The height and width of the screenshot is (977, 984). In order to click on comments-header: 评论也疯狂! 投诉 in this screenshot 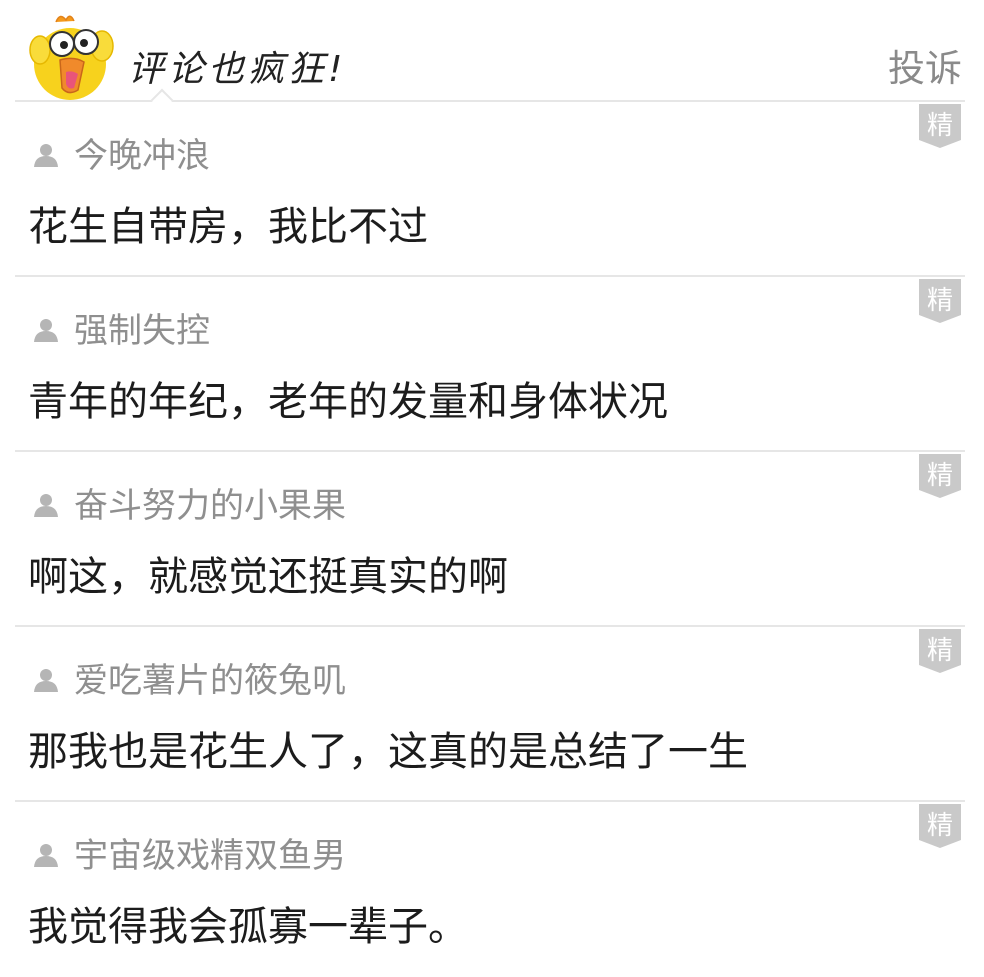, I will do `click(492, 50)`.